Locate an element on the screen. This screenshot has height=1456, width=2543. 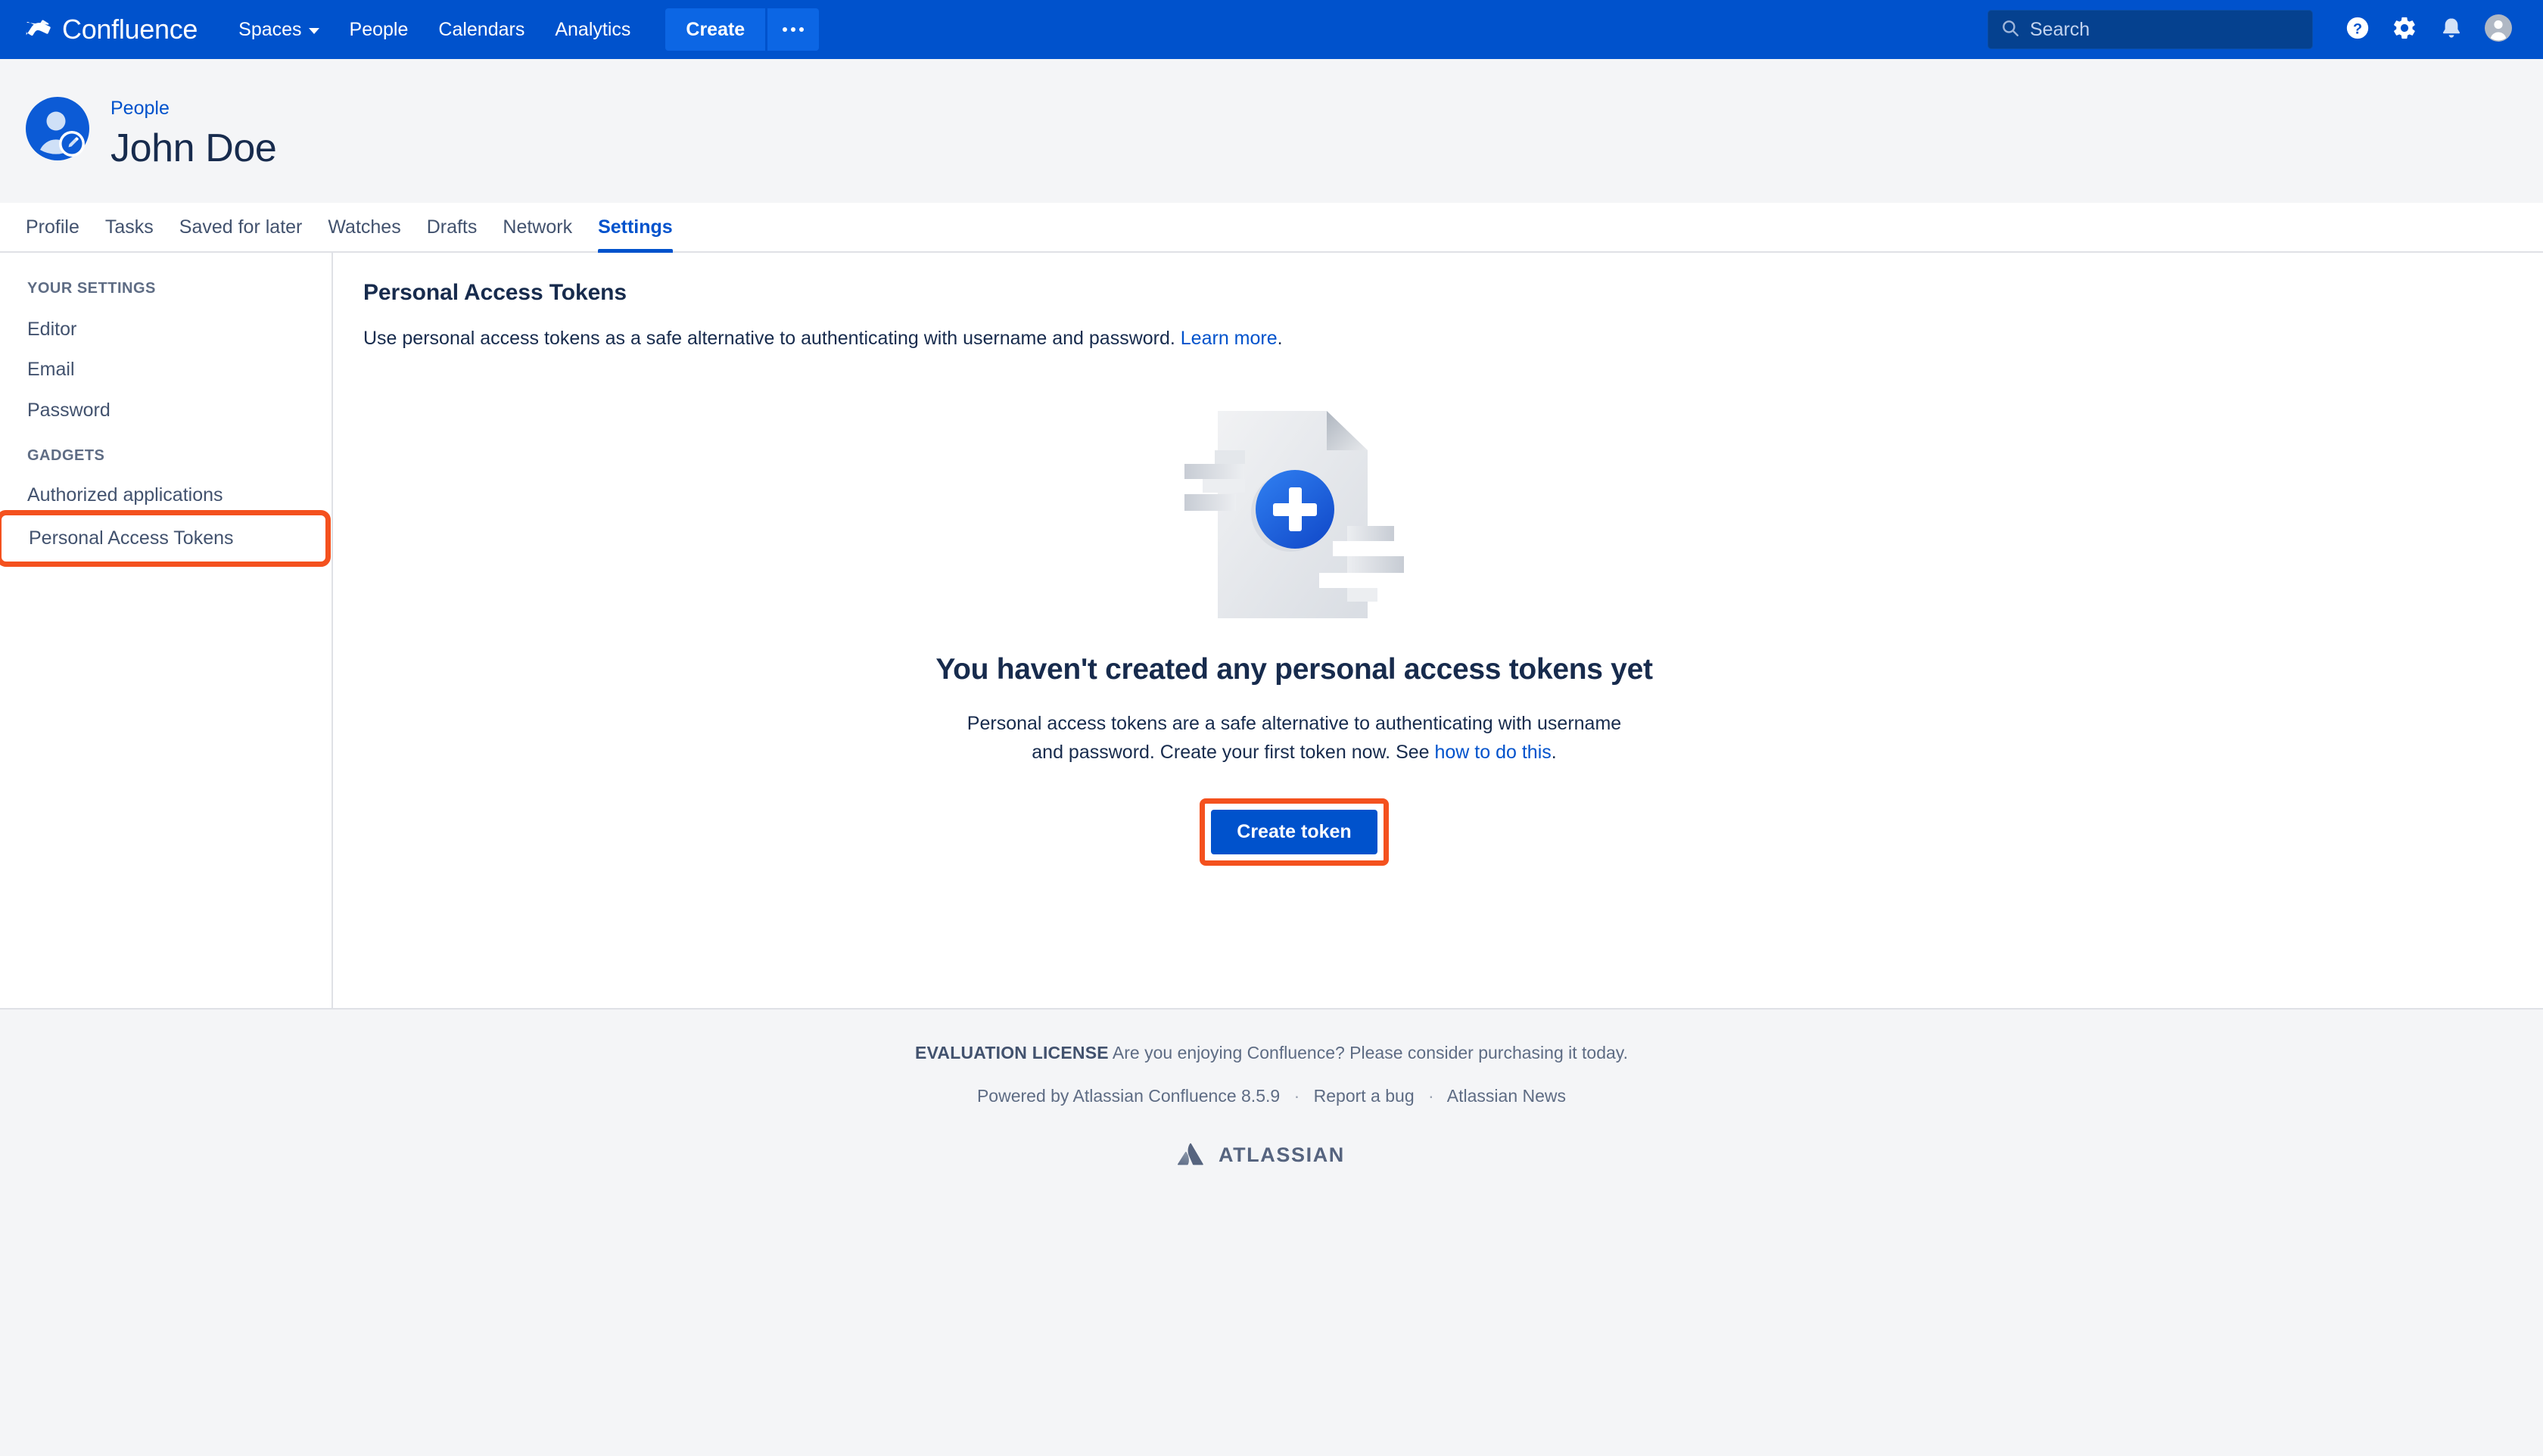
notifications-bell-icon is located at coordinates (2451, 30).